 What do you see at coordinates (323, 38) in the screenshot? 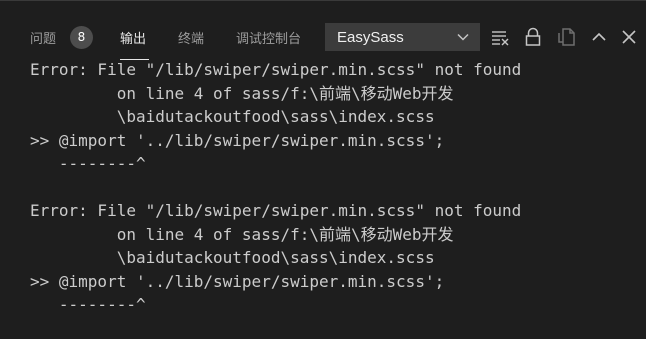
I see `panel-header: 问题 8 输出 终端 调试控制台 EasySass` at bounding box center [323, 38].